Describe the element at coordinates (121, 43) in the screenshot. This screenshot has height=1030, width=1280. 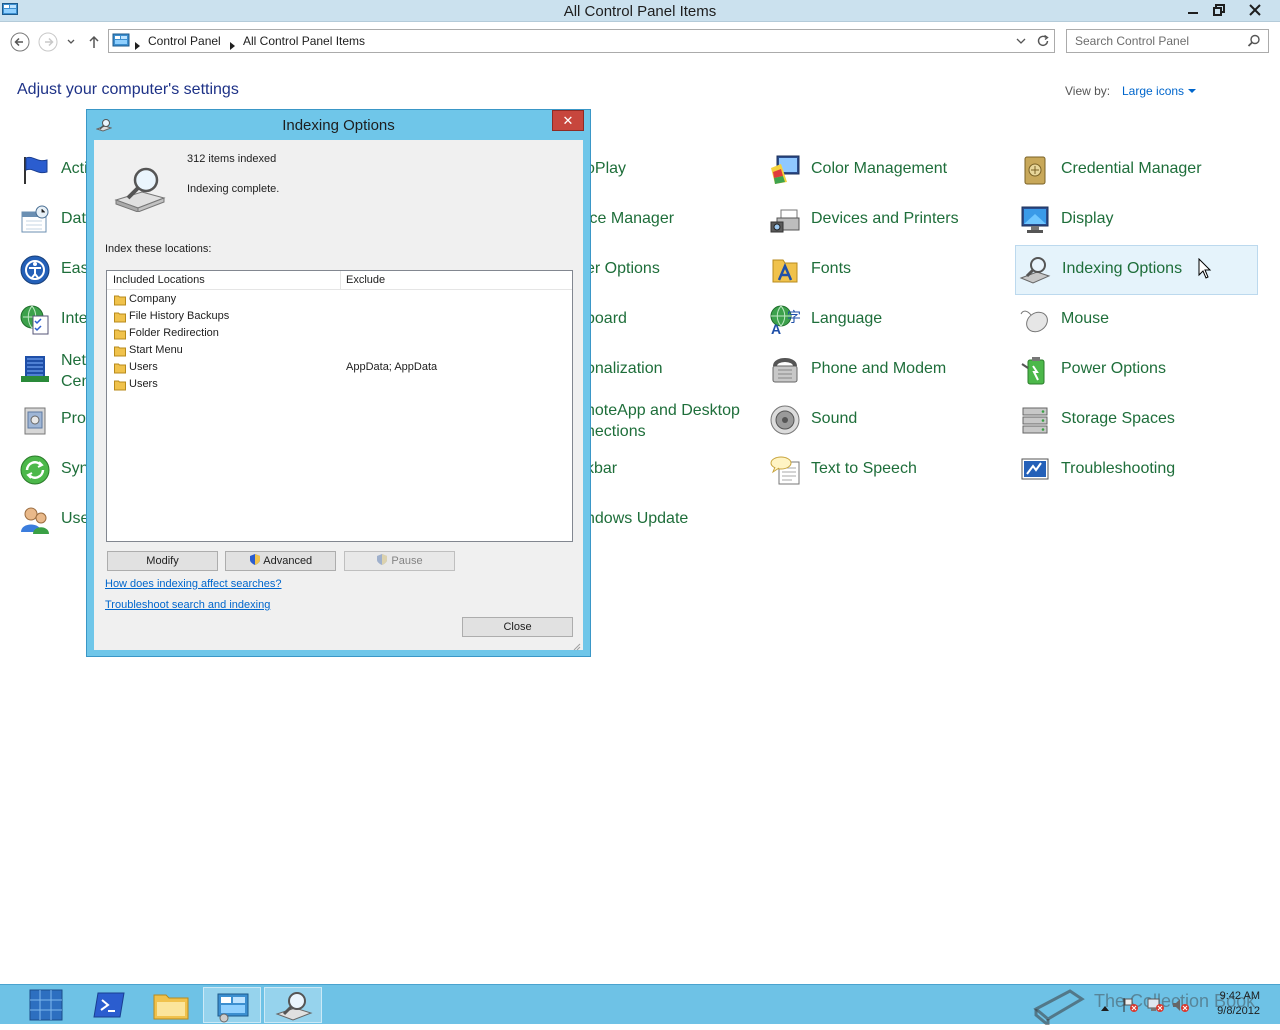
I see `control-panel-icon` at that location.